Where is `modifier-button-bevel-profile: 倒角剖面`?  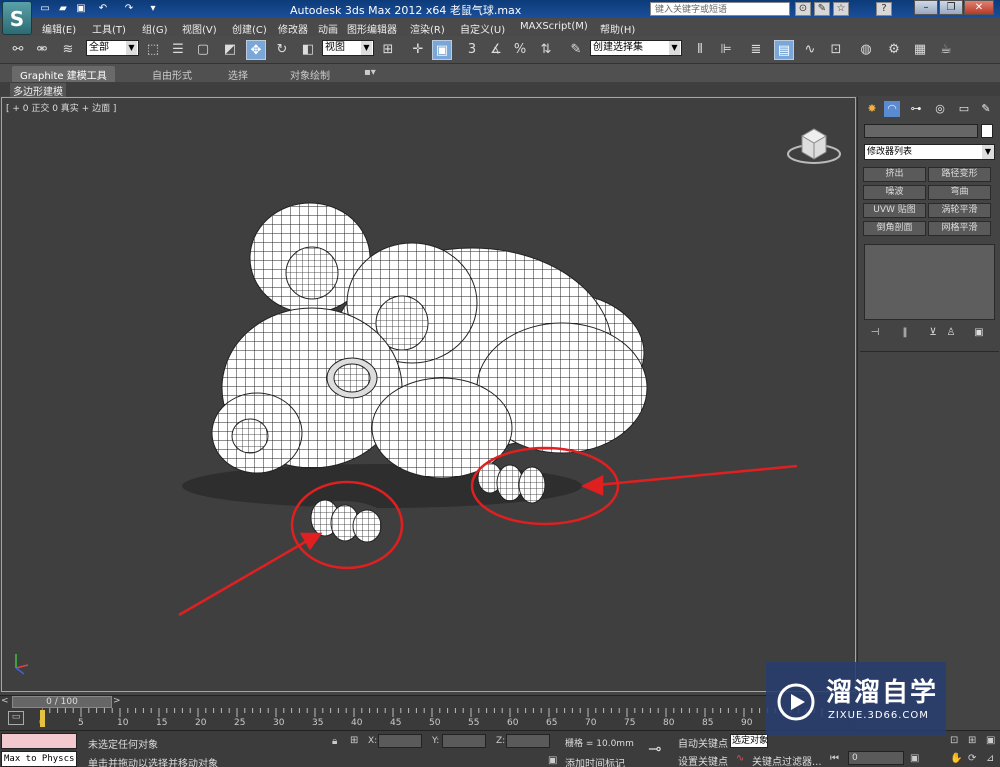 modifier-button-bevel-profile: 倒角剖面 is located at coordinates (894, 228).